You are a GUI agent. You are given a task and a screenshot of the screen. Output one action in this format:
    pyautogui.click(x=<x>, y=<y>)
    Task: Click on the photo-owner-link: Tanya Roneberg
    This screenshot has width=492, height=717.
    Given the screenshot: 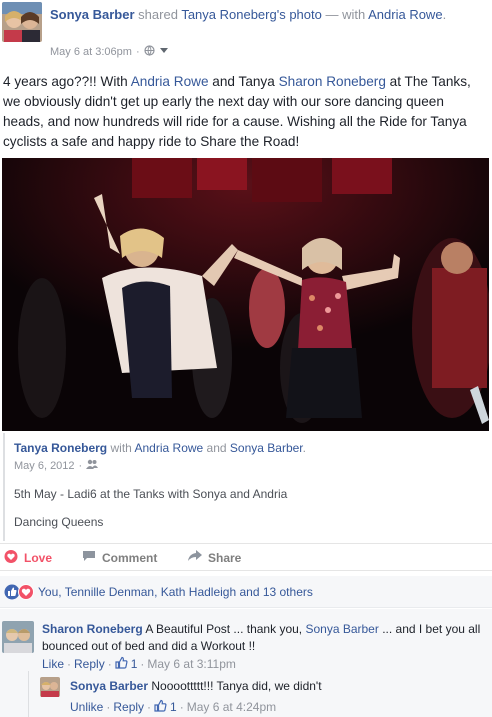 What is the action you would take?
    pyautogui.click(x=228, y=14)
    